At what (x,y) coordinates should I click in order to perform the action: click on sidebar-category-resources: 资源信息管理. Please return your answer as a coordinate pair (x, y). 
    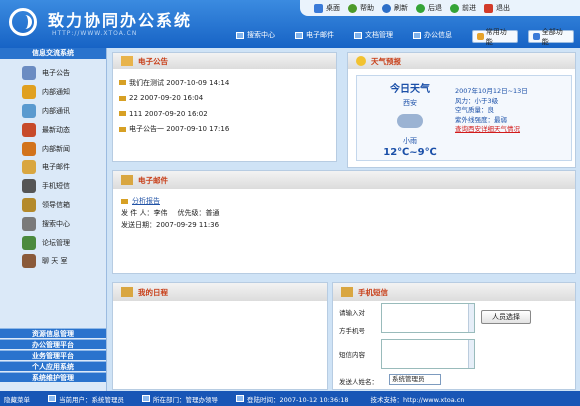
    Looking at the image, I should click on (53, 333).